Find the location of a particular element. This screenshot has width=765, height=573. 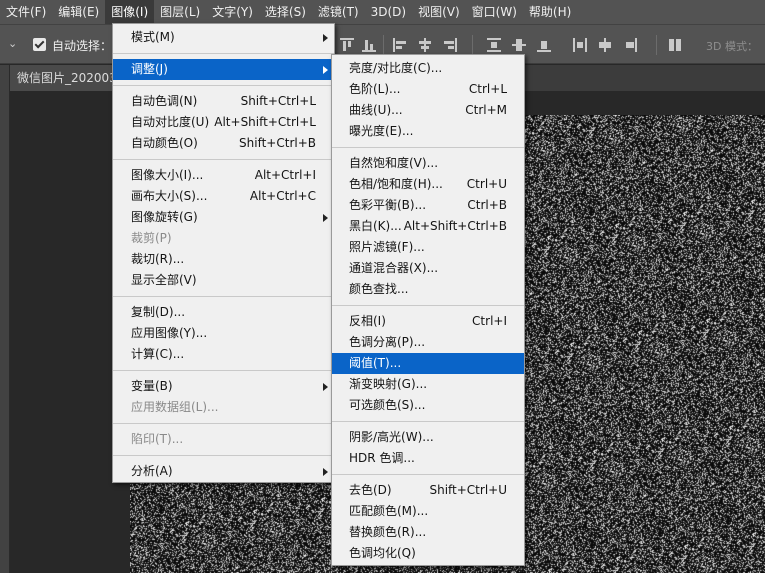

menu-item-j: 调整(J) is located at coordinates (223, 69).